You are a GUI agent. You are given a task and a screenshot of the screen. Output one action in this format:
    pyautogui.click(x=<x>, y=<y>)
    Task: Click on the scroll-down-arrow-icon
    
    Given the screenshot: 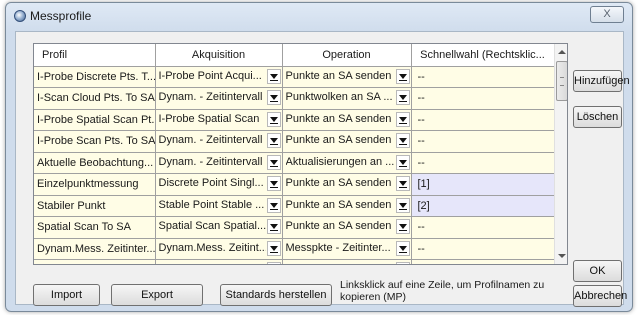 What is the action you would take?
    pyautogui.click(x=561, y=256)
    